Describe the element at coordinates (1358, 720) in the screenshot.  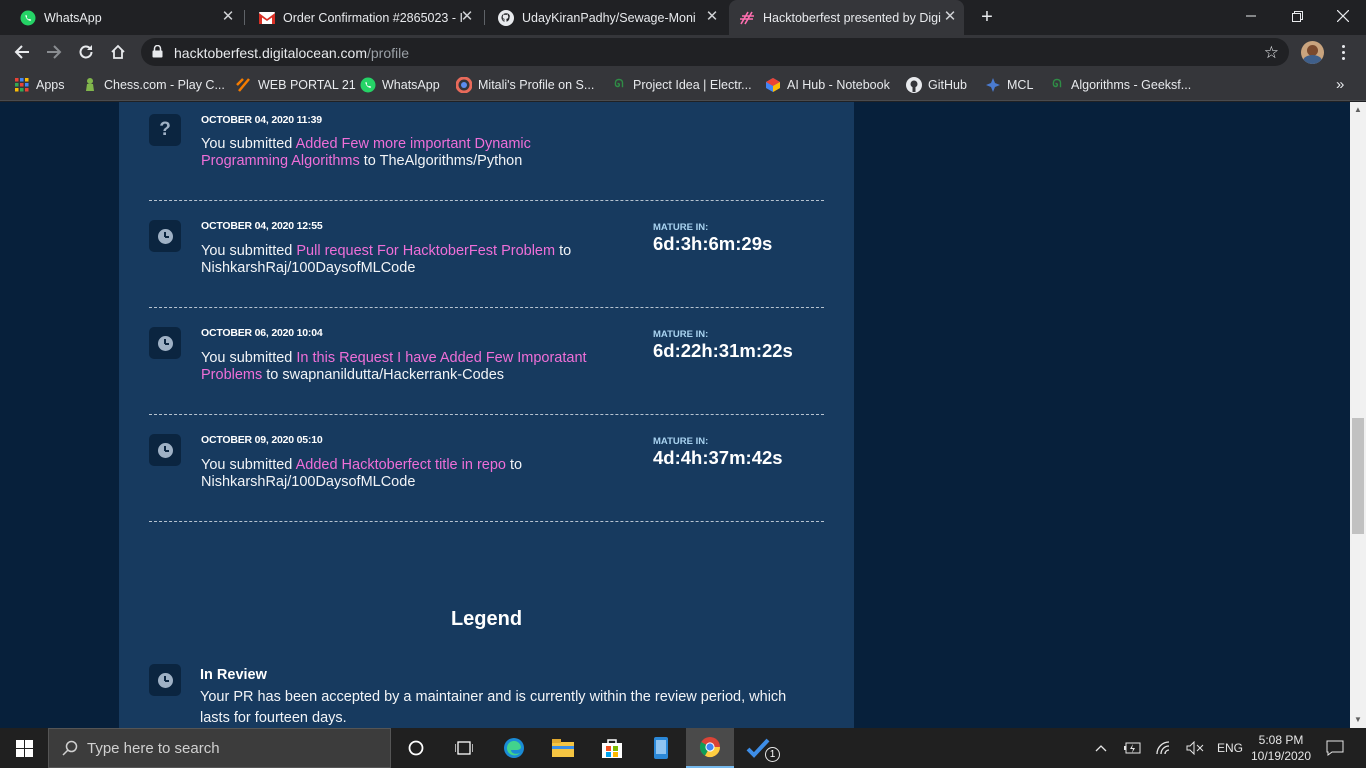
I see `scroll-down-arrow-icon: ▼` at that location.